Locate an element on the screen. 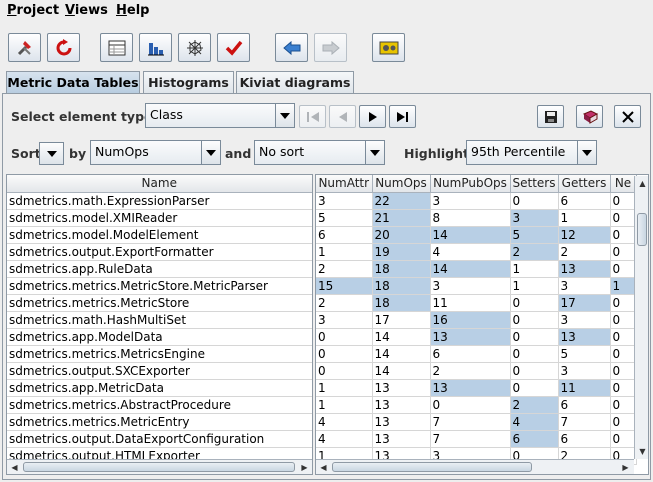 This screenshot has height=482, width=653. element-name-cell: sdmetrics.metrics.AbstractProcedure is located at coordinates (159, 405).